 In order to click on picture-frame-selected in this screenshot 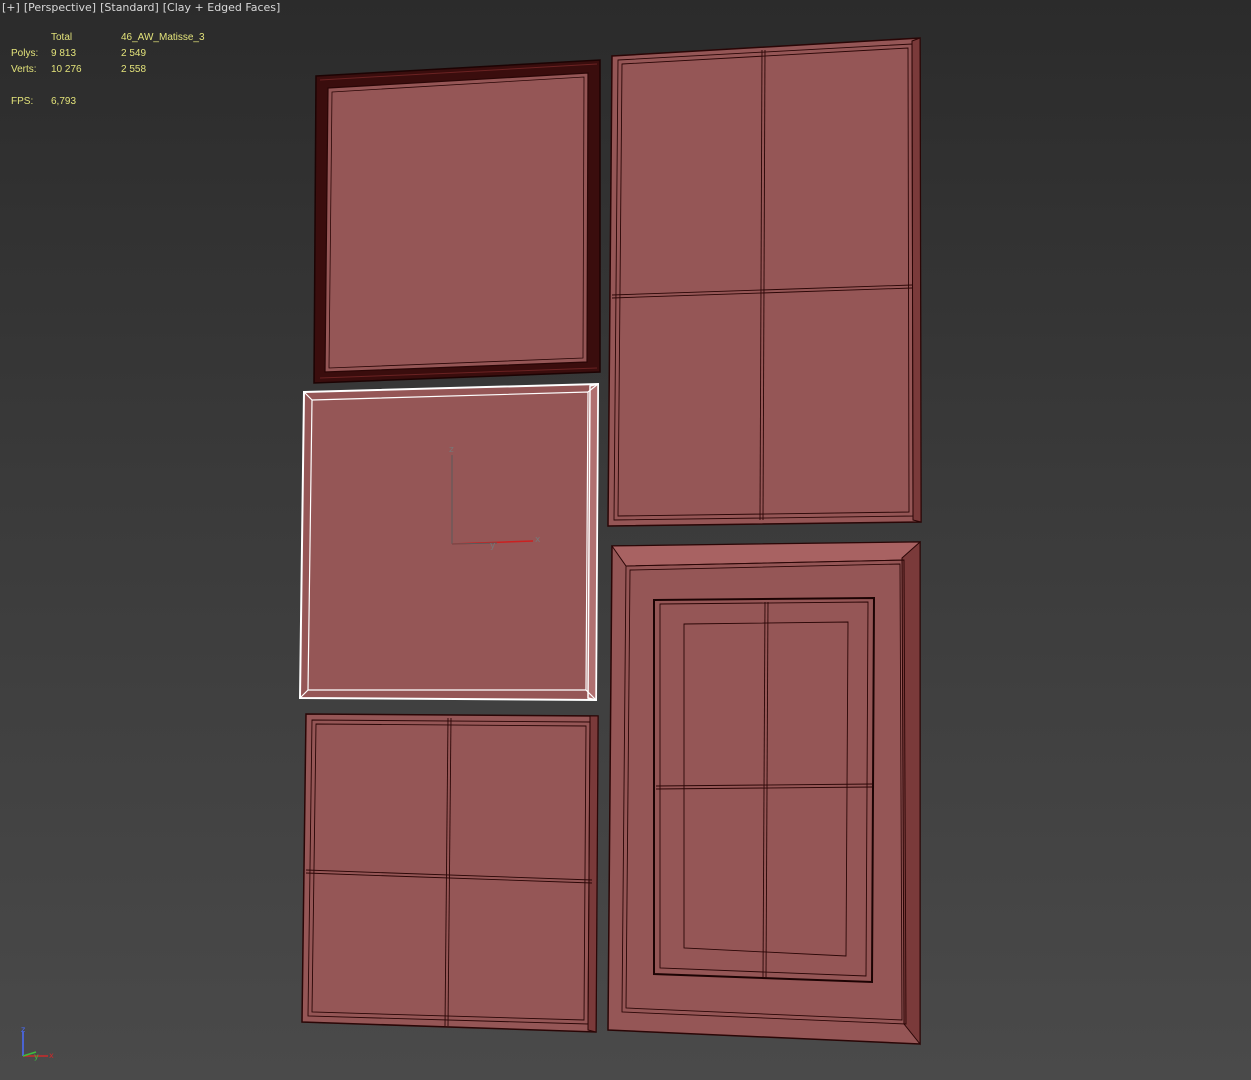, I will do `click(449, 542)`.